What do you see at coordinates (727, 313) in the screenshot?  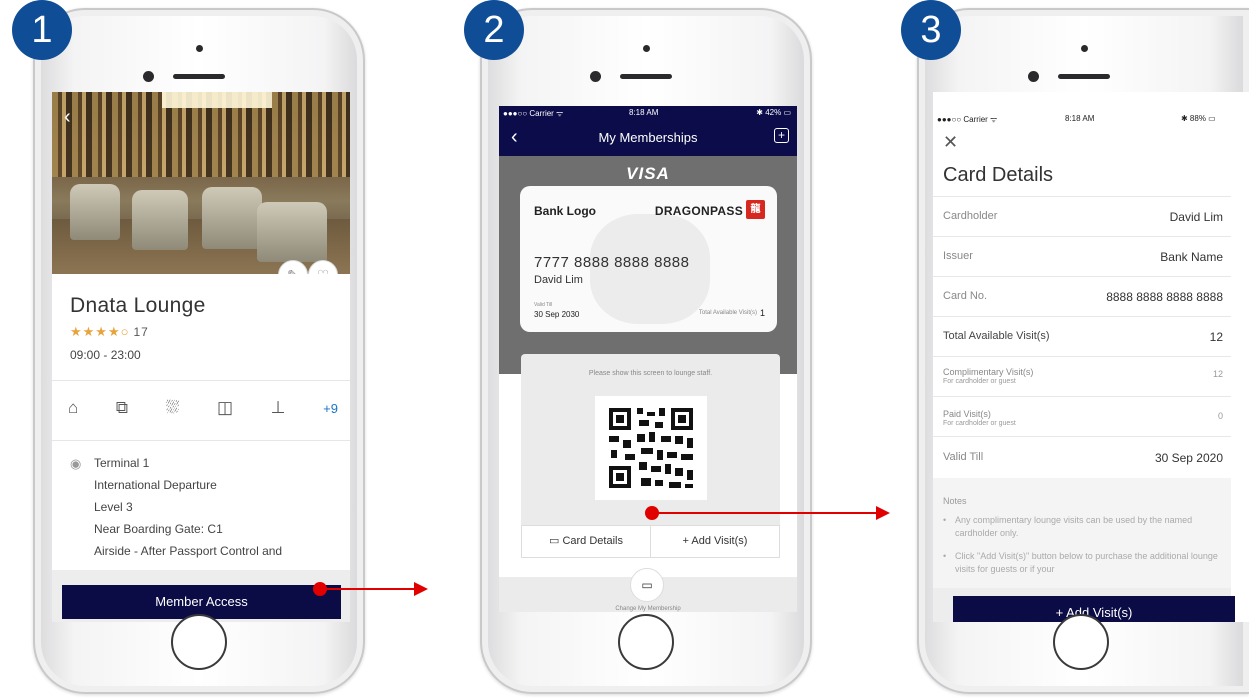 I see `visits-label: Total Available Visit(s)` at bounding box center [727, 313].